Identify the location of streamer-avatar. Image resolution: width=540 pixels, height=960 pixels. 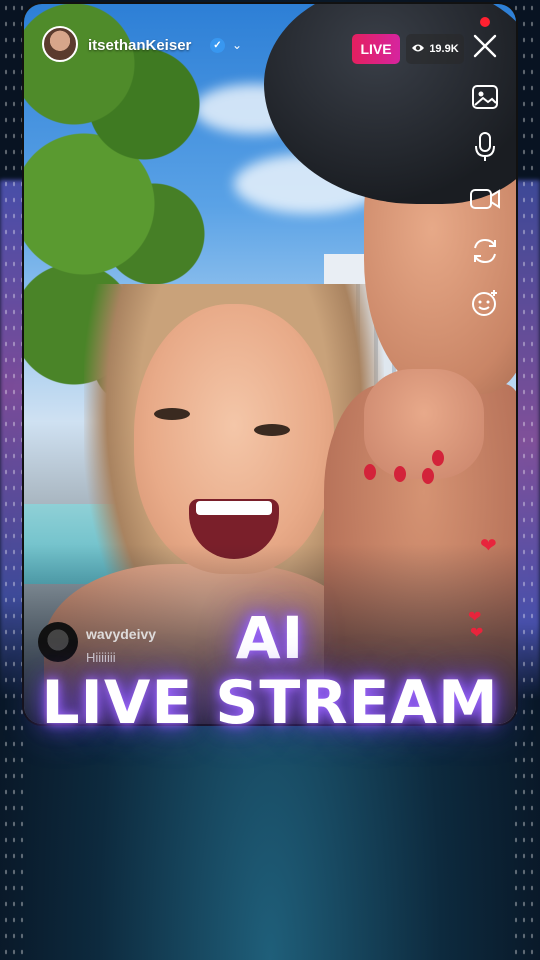
(60, 44).